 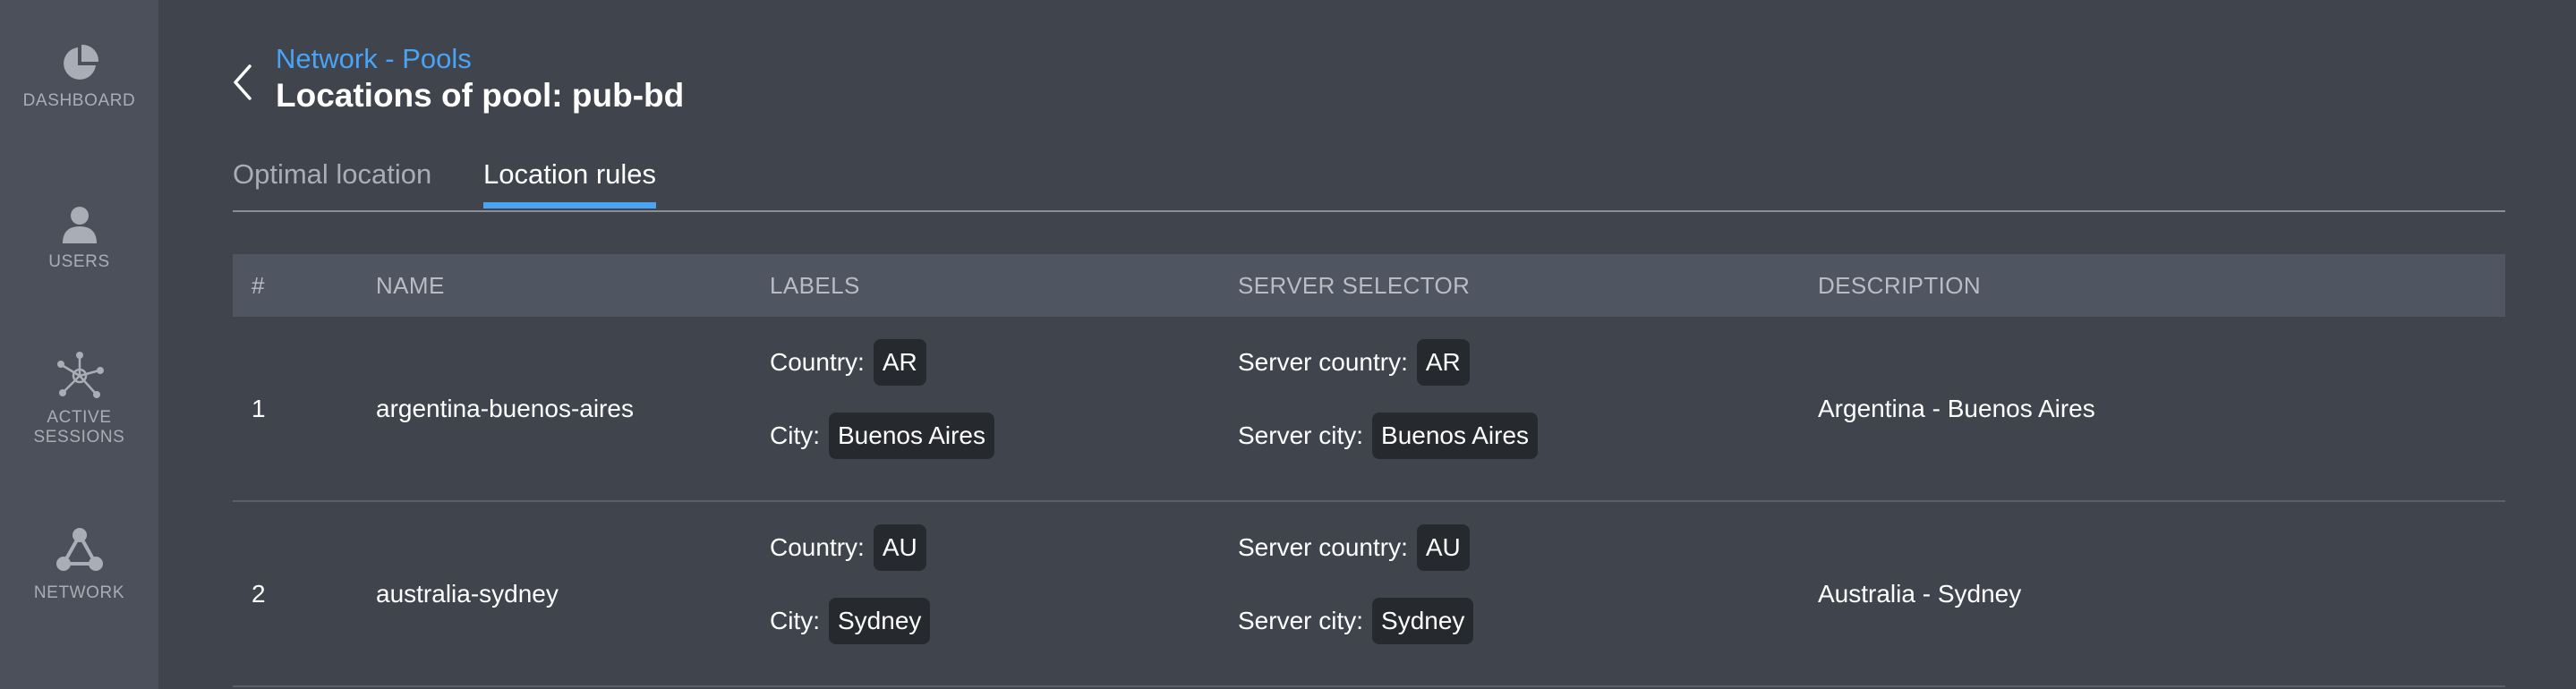 I want to click on column-header-labels: LABELS, so click(x=815, y=286).